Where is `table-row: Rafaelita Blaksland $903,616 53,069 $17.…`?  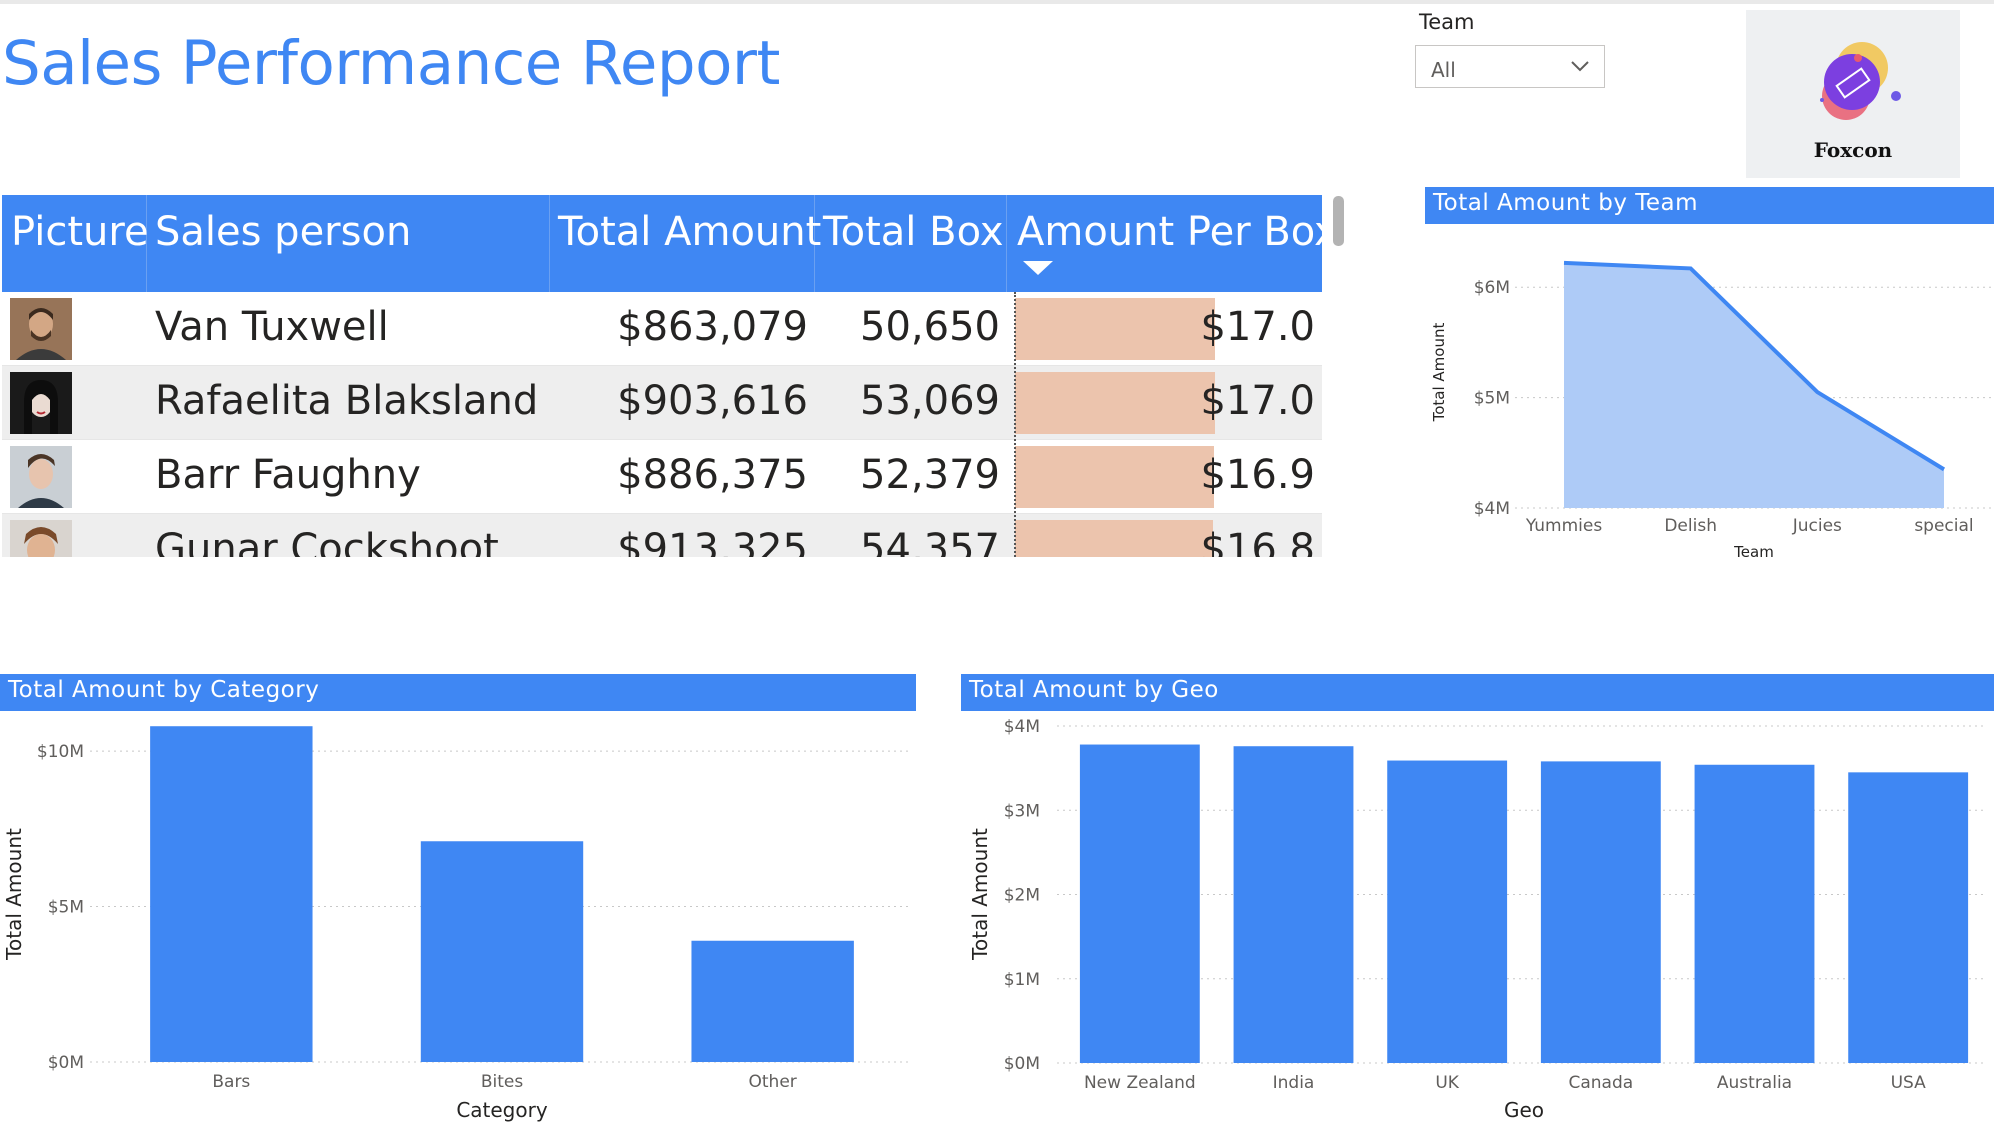
table-row: Rafaelita Blaksland $903,616 53,069 $17.… is located at coordinates (662, 403).